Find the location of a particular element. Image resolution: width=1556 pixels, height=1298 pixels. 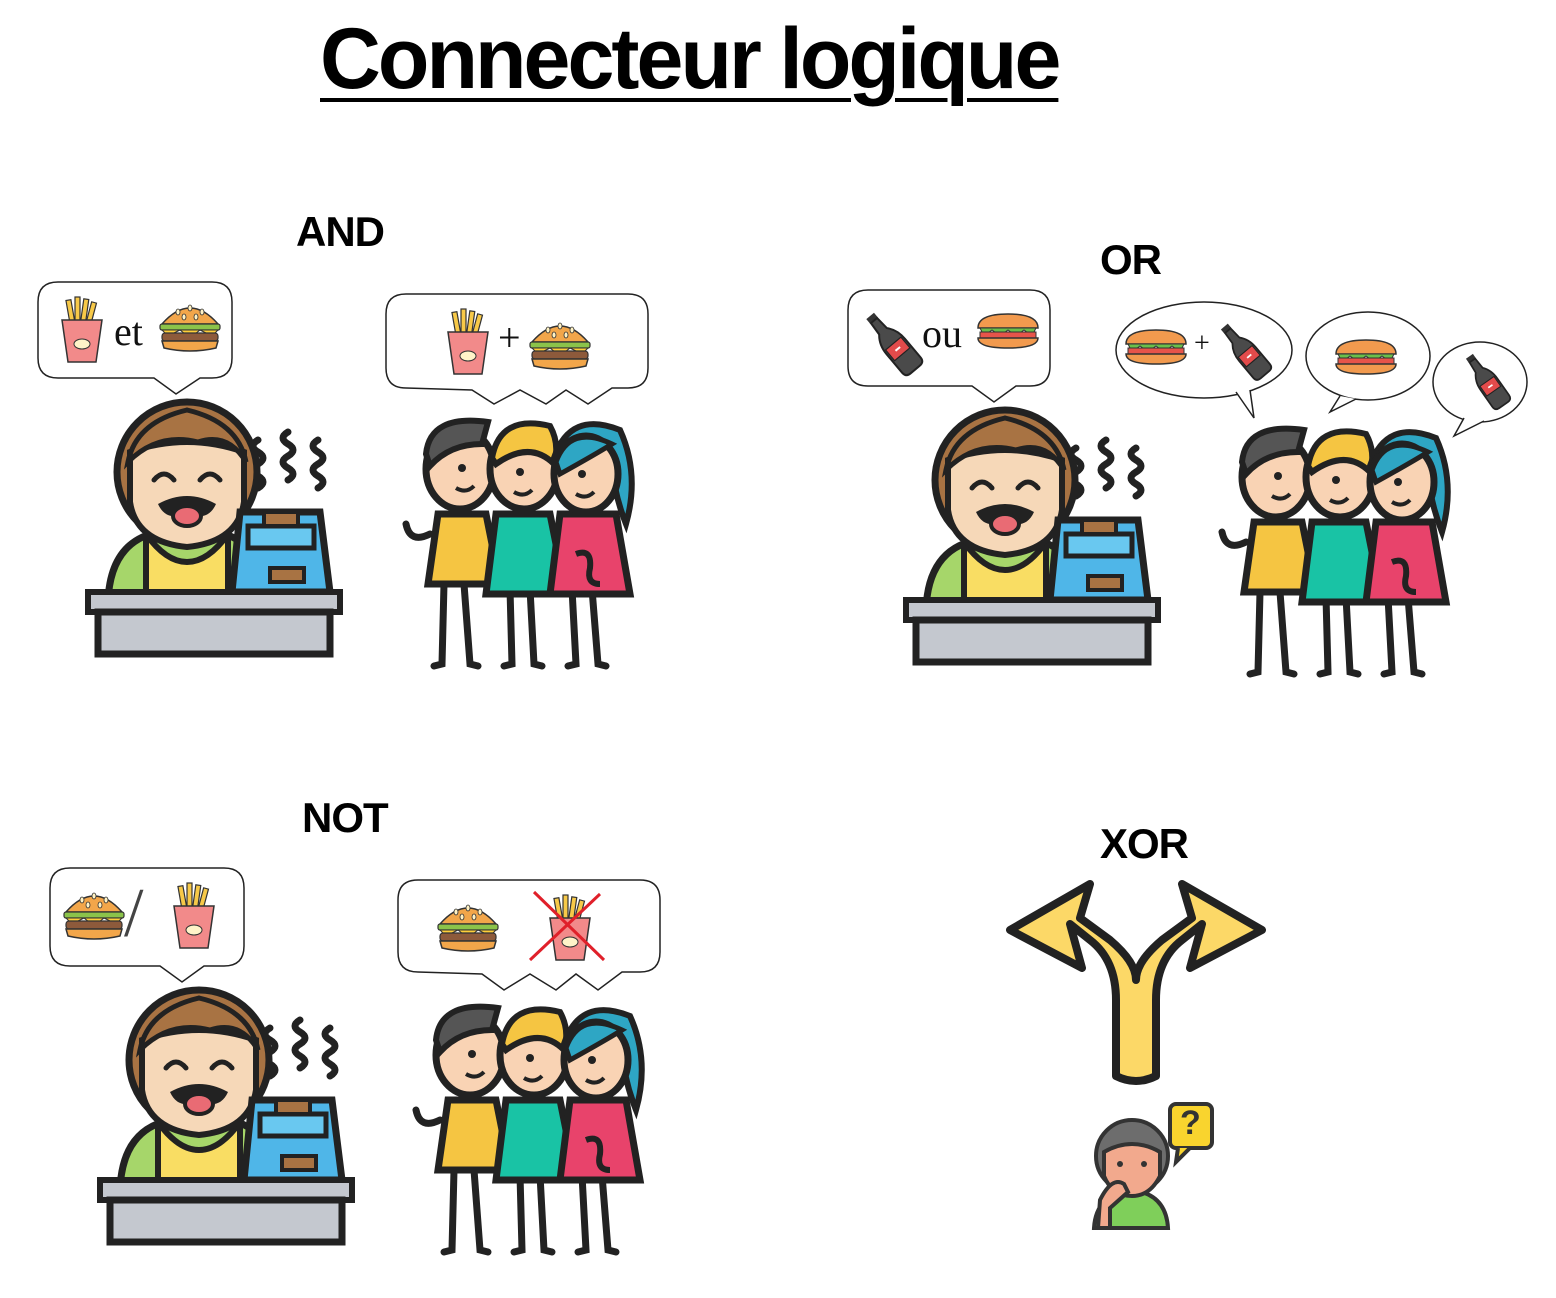

or-bubble-both is located at coordinates (1204, 360).